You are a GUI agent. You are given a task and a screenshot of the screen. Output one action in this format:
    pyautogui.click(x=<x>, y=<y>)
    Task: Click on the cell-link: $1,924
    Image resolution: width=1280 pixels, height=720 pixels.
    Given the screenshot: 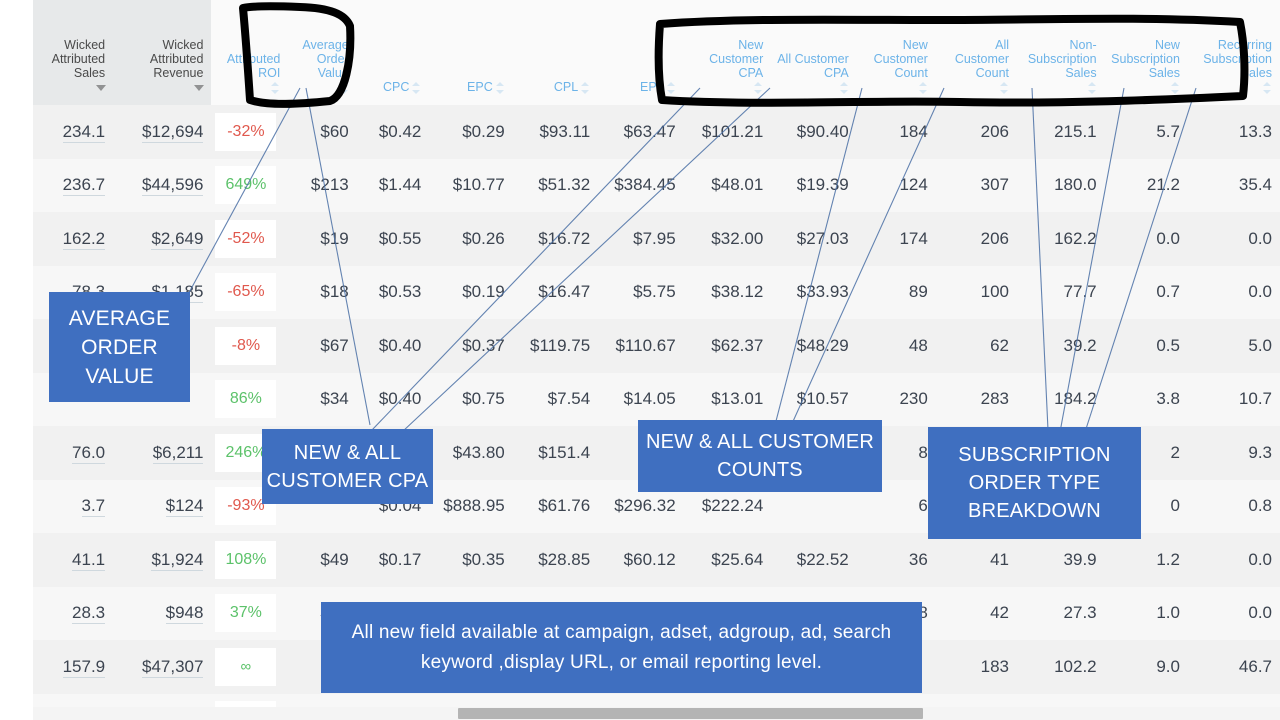 What is the action you would take?
    pyautogui.click(x=177, y=560)
    